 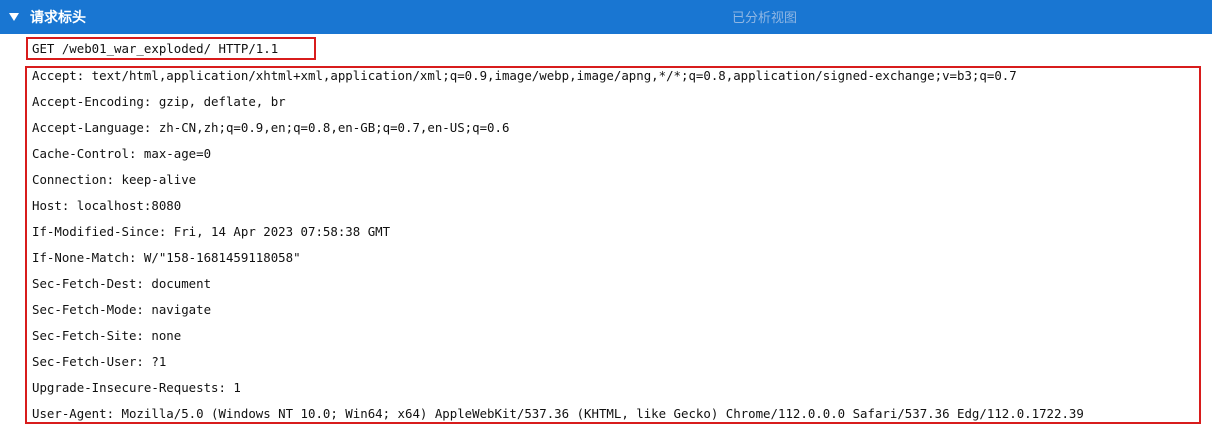 What do you see at coordinates (136, 387) in the screenshot?
I see `header-upgrade-insecure-requests: Upgrade-Insecure-Requests: 1` at bounding box center [136, 387].